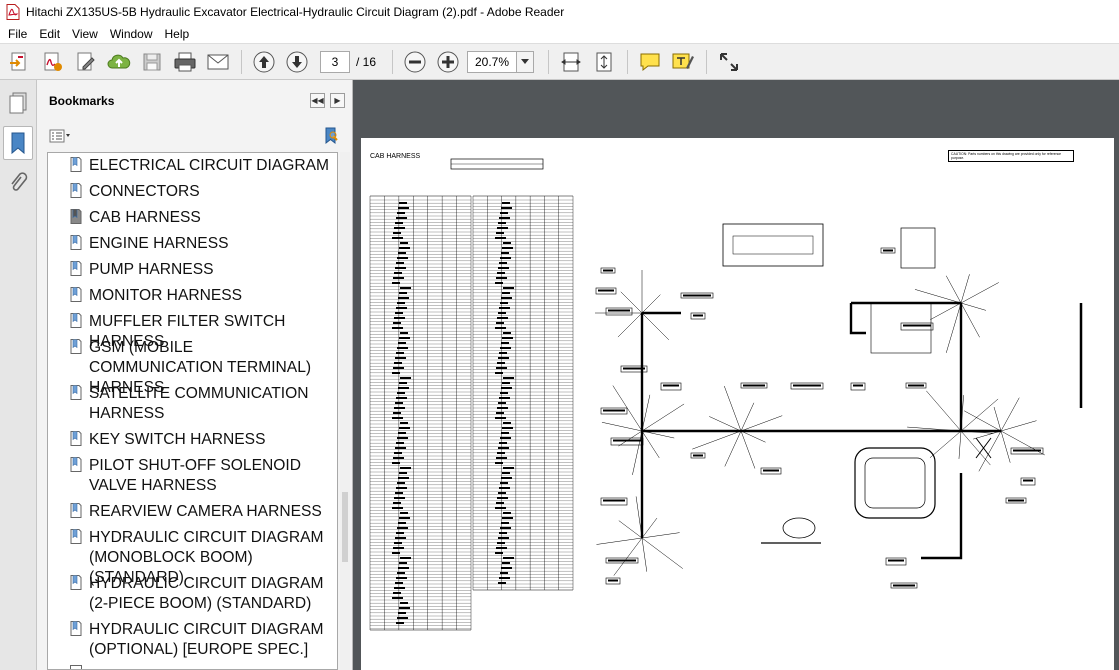 This screenshot has height=670, width=1119. What do you see at coordinates (85, 34) in the screenshot?
I see `menu-view: View` at bounding box center [85, 34].